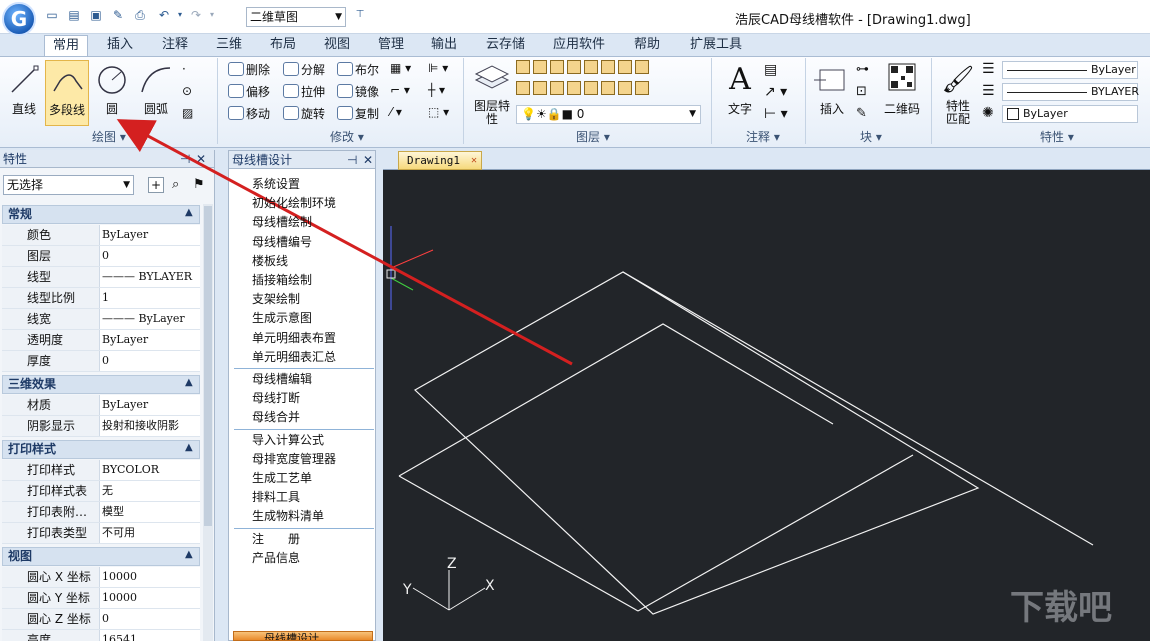 The height and width of the screenshot is (641, 1150). Describe the element at coordinates (276, 496) in the screenshot. I see `busbar-menu-item: 排料工具` at that location.